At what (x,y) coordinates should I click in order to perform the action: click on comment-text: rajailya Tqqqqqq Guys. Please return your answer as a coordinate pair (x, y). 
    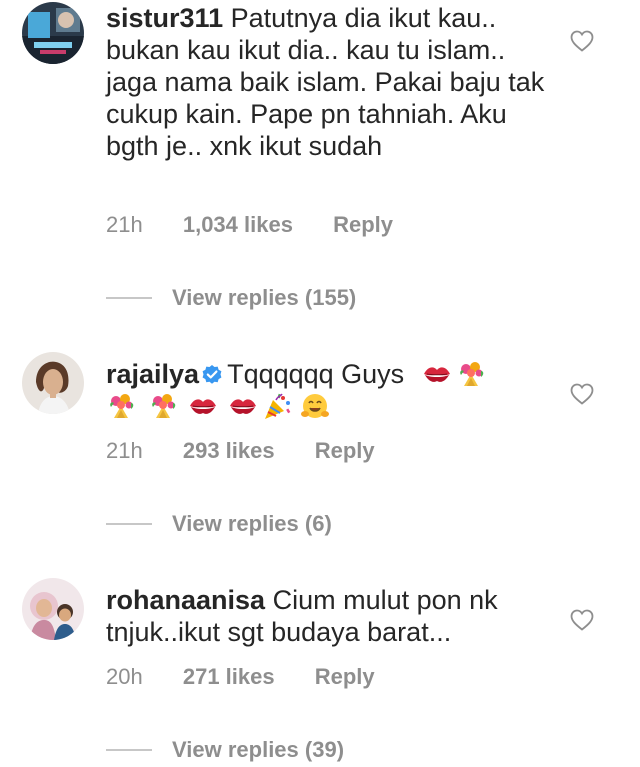
    Looking at the image, I should click on (326, 390).